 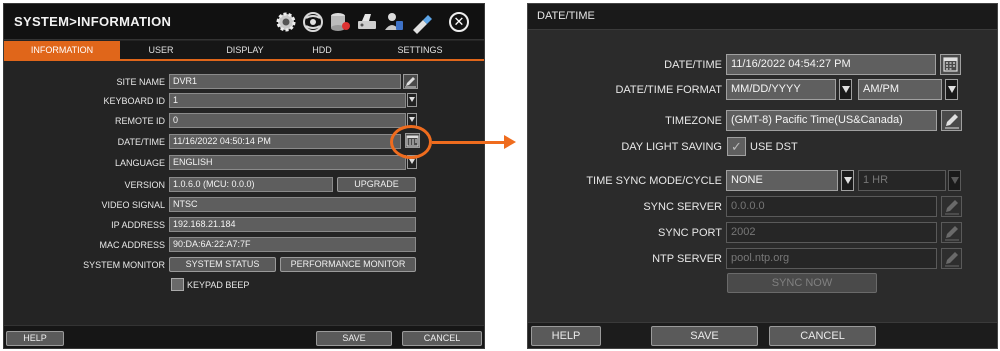 I want to click on keyboard-id-label: KEYBOARD ID, so click(x=134, y=101).